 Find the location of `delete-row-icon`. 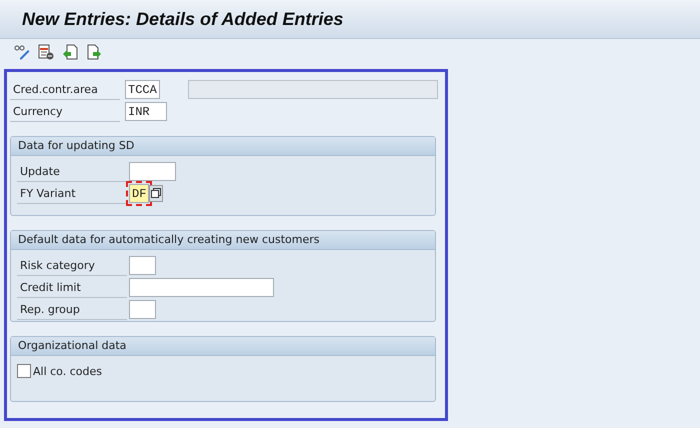

delete-row-icon is located at coordinates (46, 52).